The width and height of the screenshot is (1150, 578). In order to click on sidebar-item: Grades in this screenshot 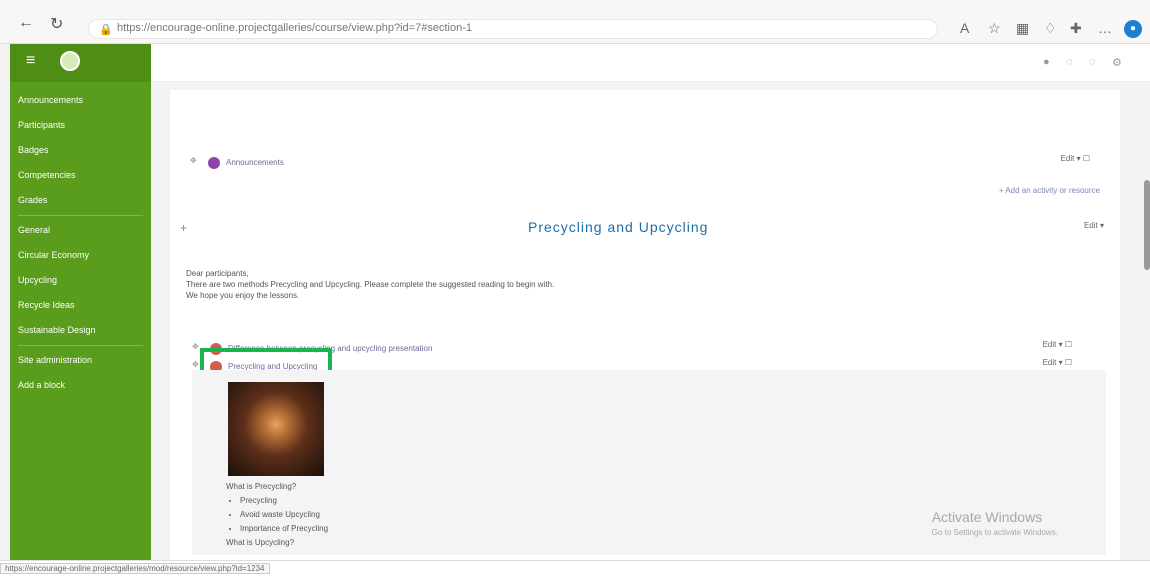, I will do `click(80, 200)`.